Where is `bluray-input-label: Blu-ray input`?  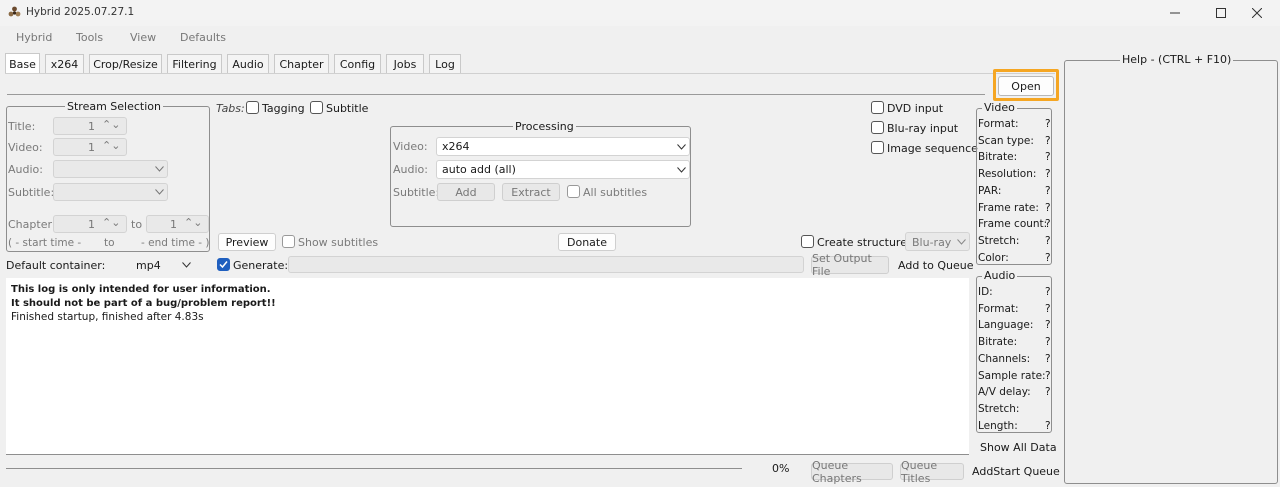
bluray-input-label: Blu-ray input is located at coordinates (923, 128).